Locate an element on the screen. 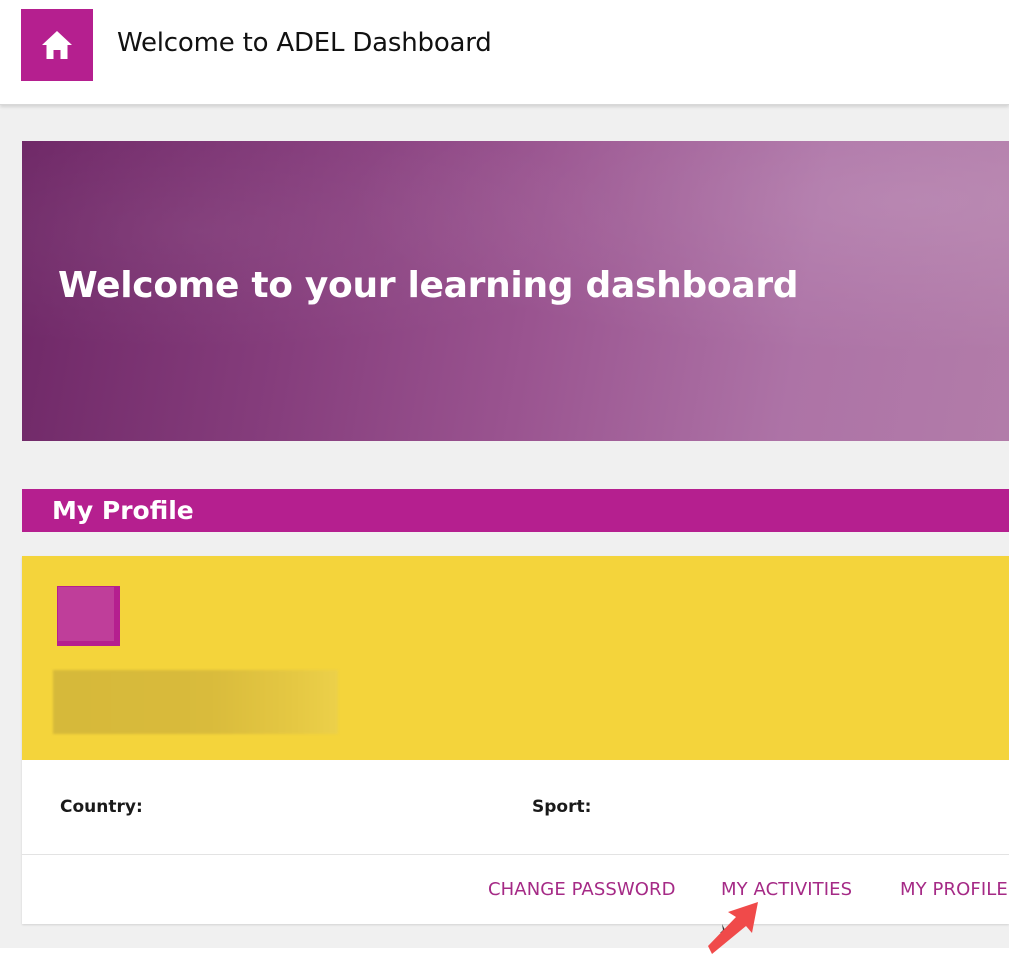 This screenshot has height=958, width=1009. avatar-image is located at coordinates (86, 614).